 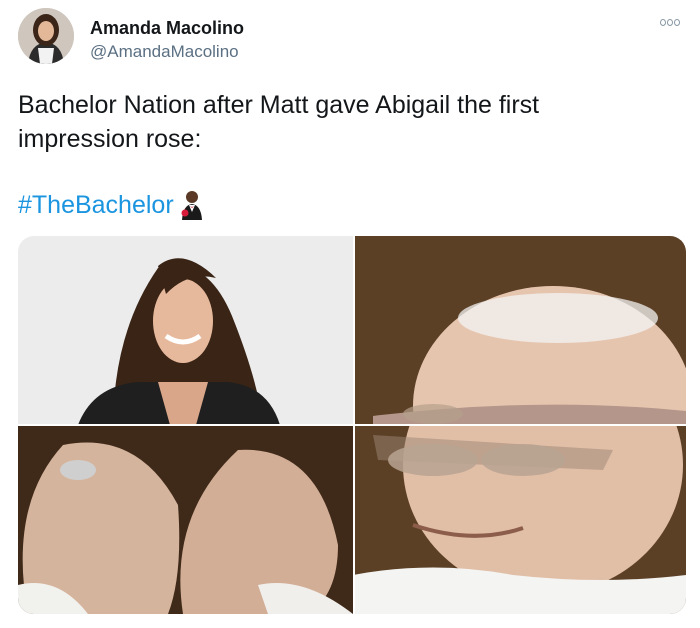 I want to click on man-closing-eyes-bottom-image, so click(x=519, y=519).